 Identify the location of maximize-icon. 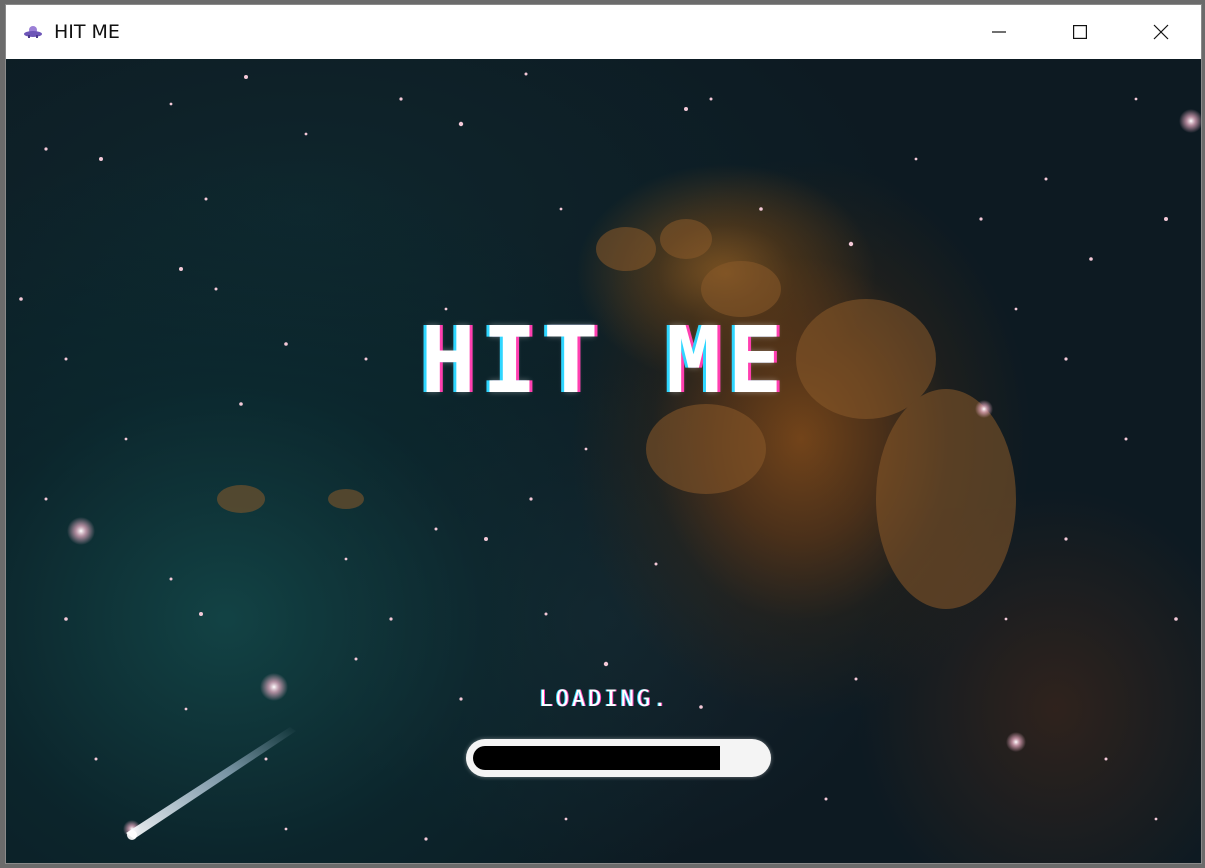
(1079, 32).